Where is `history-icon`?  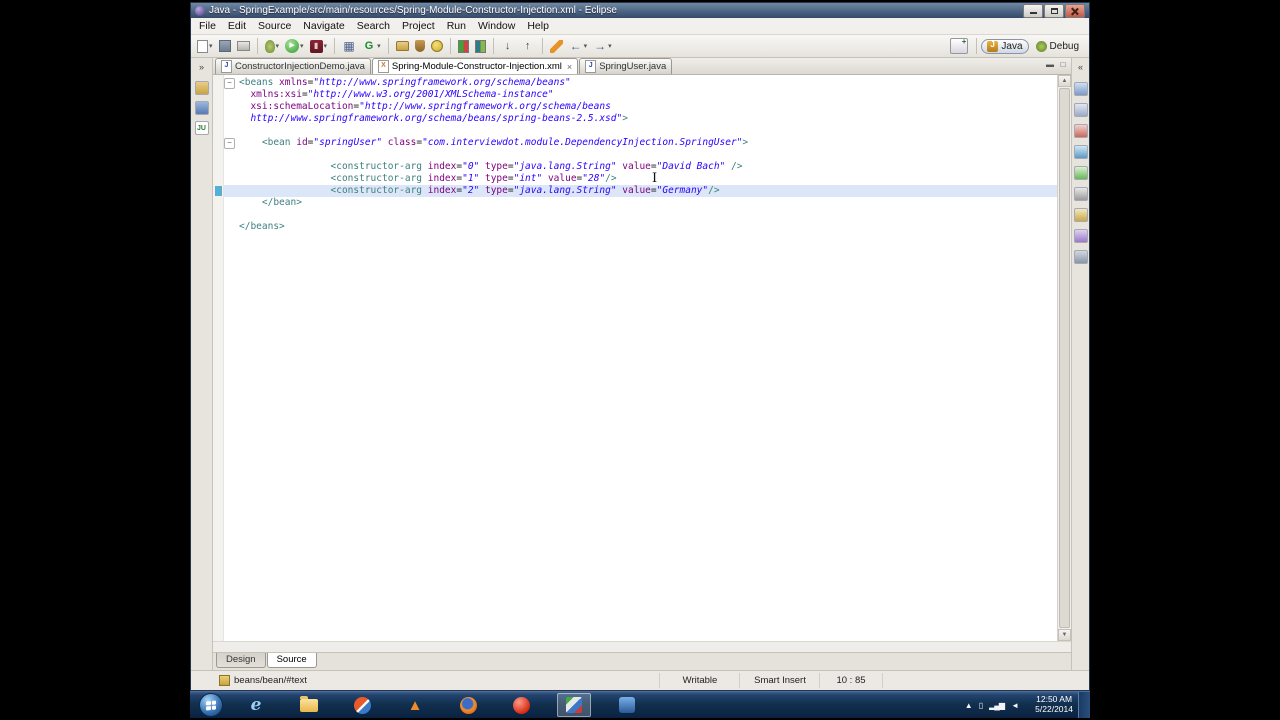 history-icon is located at coordinates (1080, 236).